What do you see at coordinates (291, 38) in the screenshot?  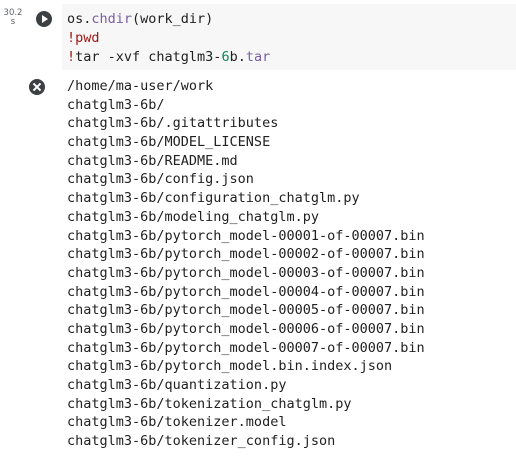 I see `code-line: !pwd` at bounding box center [291, 38].